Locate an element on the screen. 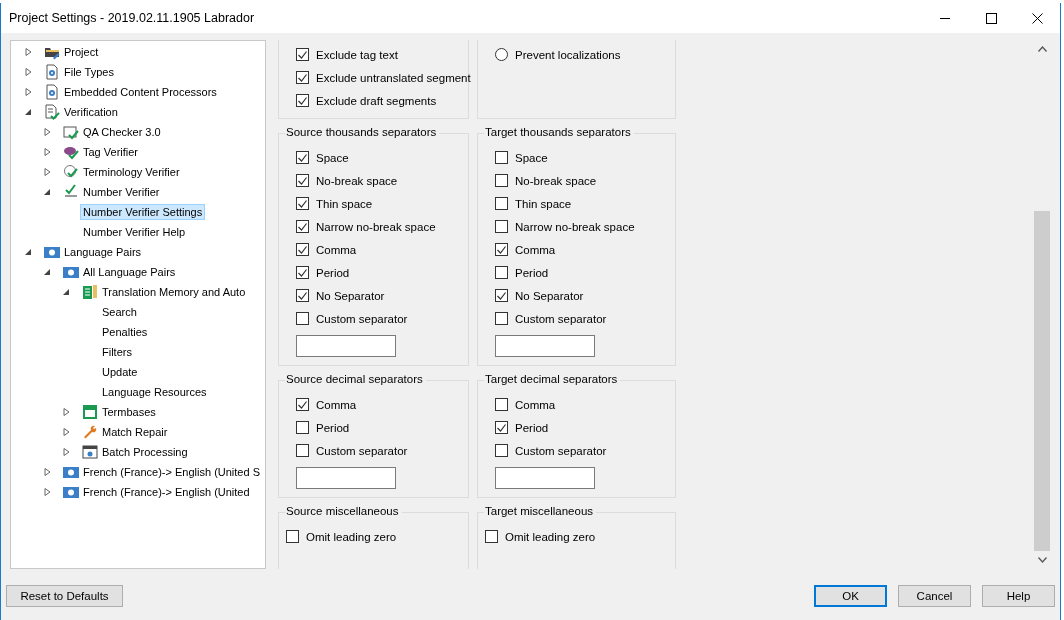  tree-item: Number Verifier Settings is located at coordinates (143, 212).